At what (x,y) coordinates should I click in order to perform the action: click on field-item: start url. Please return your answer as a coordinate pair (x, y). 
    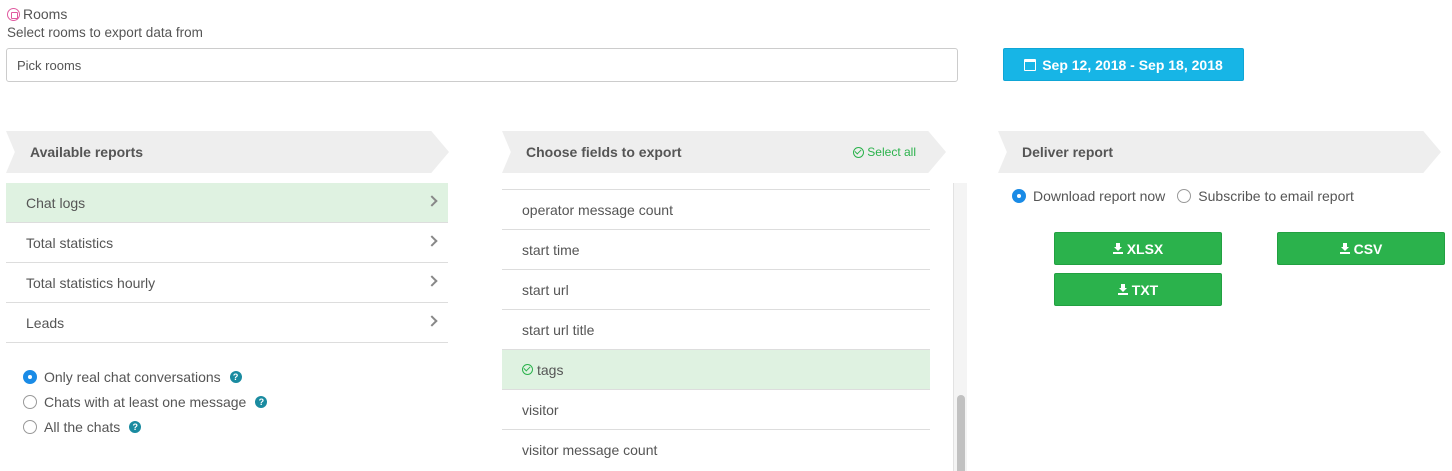
    Looking at the image, I should click on (716, 289).